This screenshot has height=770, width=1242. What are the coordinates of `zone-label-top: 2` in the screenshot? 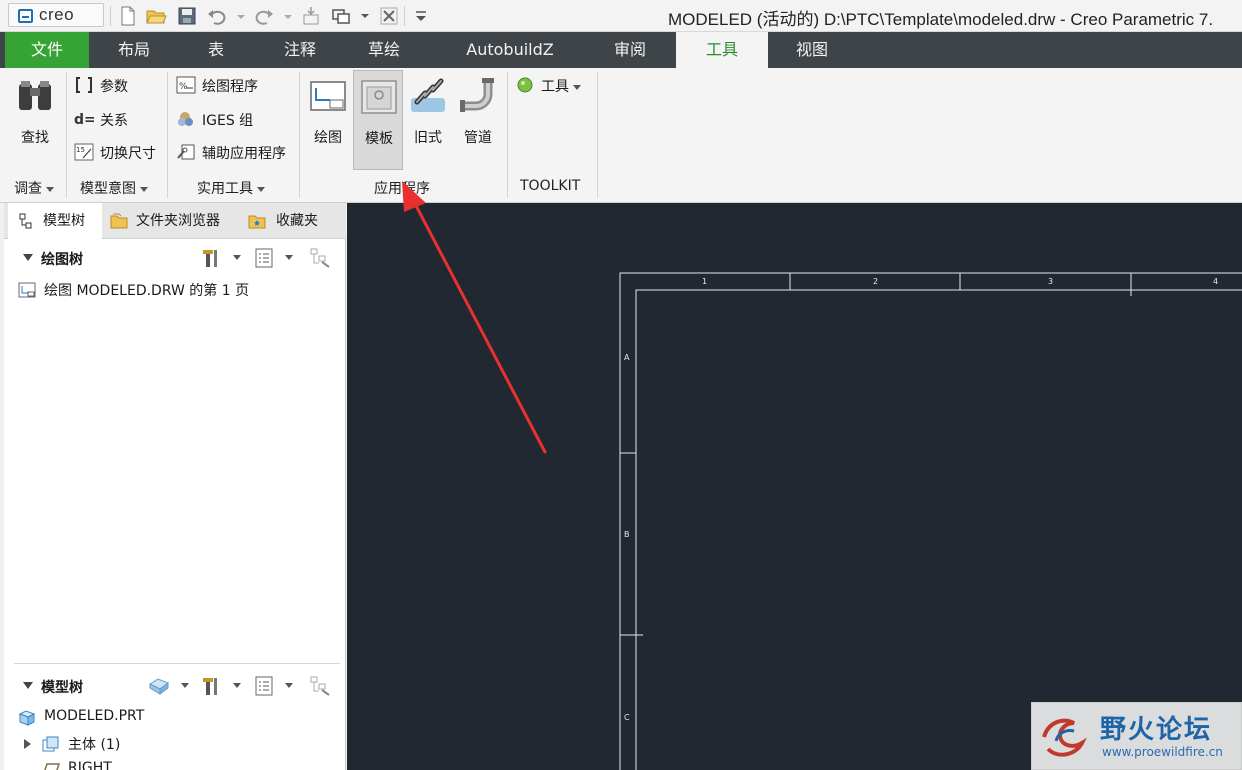 It's located at (876, 281).